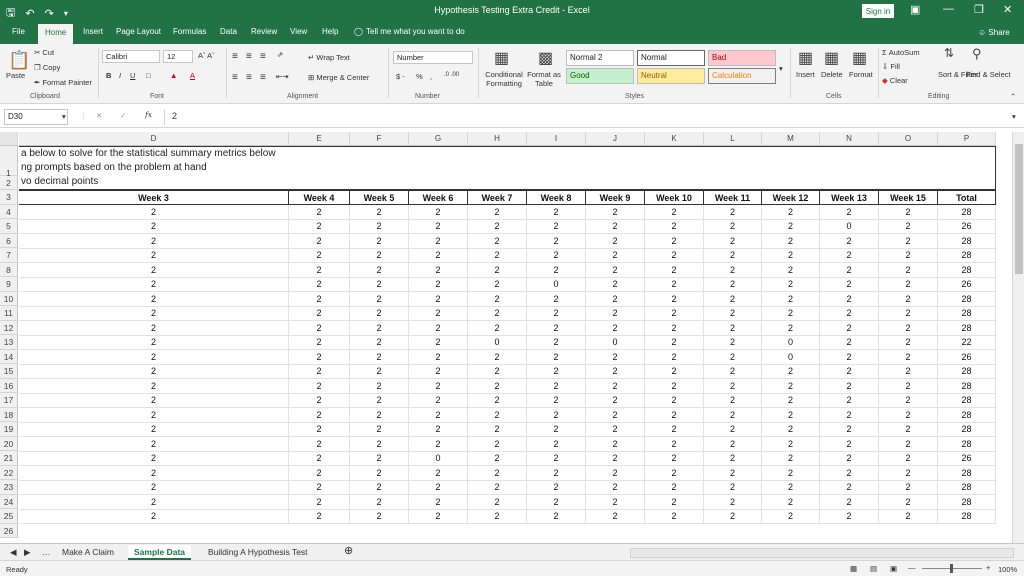 This screenshot has width=1024, height=576. What do you see at coordinates (9, 255) in the screenshot?
I see `row-header-7: 7` at bounding box center [9, 255].